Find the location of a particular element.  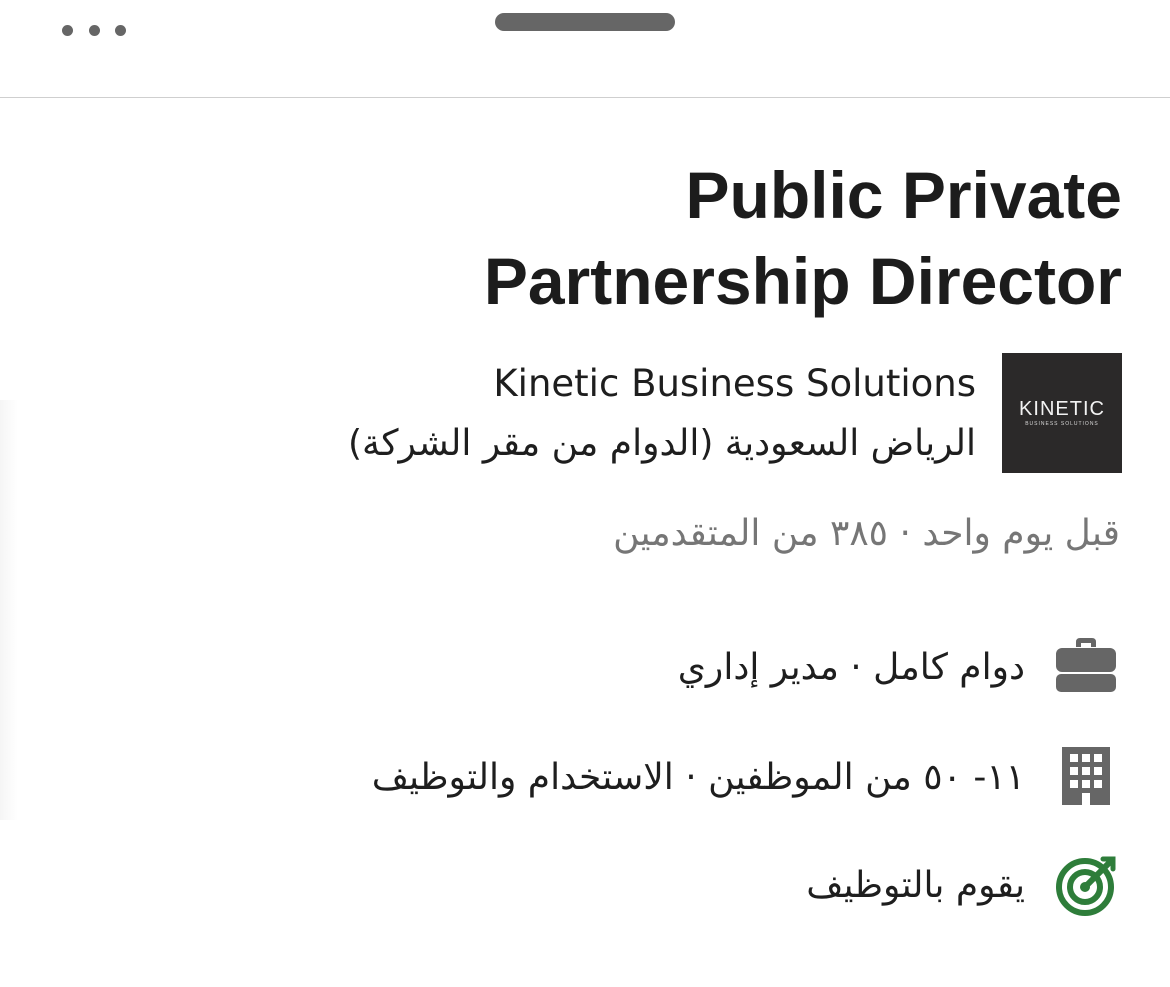

job-title: Public Private Partnership Director is located at coordinates (802, 238).